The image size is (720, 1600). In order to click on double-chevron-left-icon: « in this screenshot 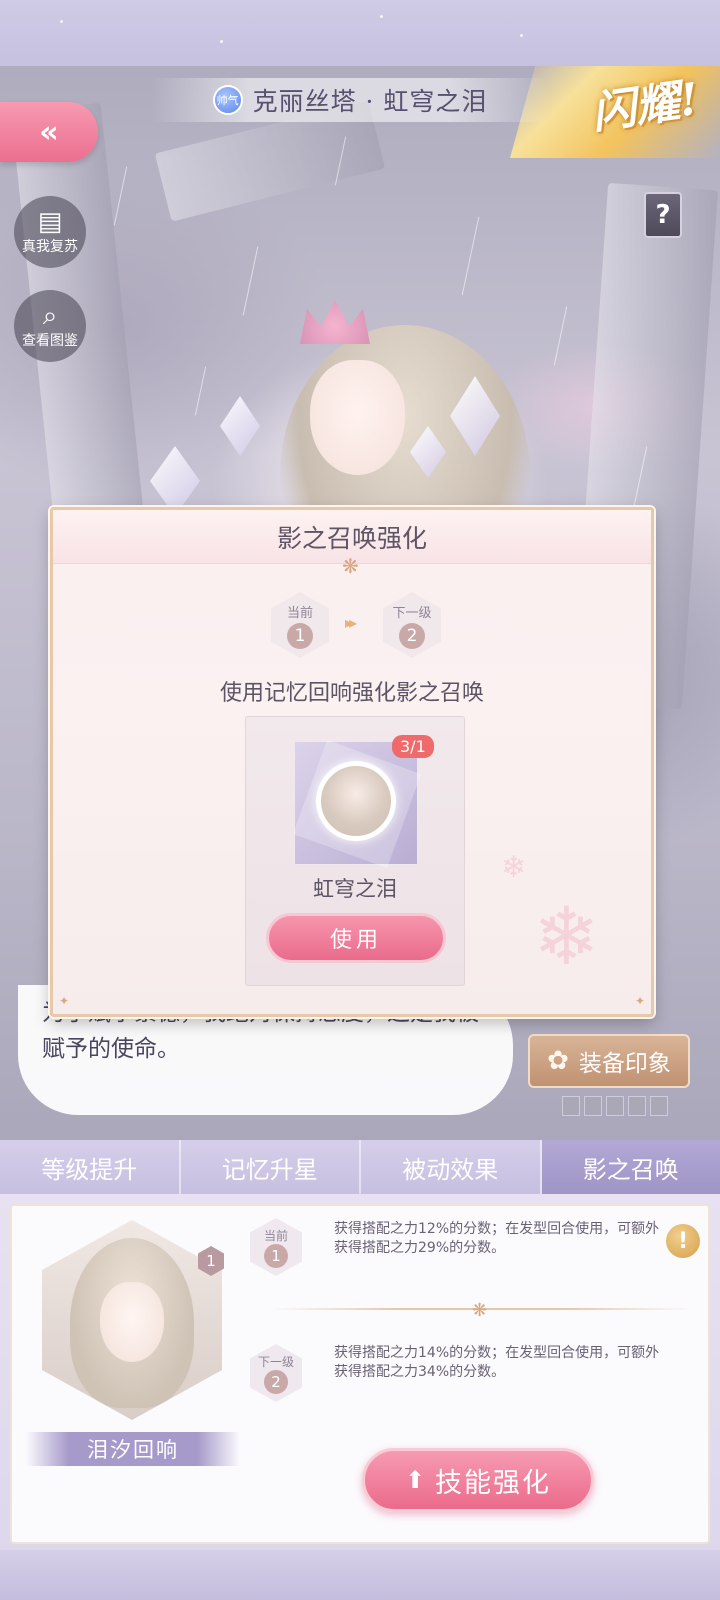, I will do `click(49, 132)`.